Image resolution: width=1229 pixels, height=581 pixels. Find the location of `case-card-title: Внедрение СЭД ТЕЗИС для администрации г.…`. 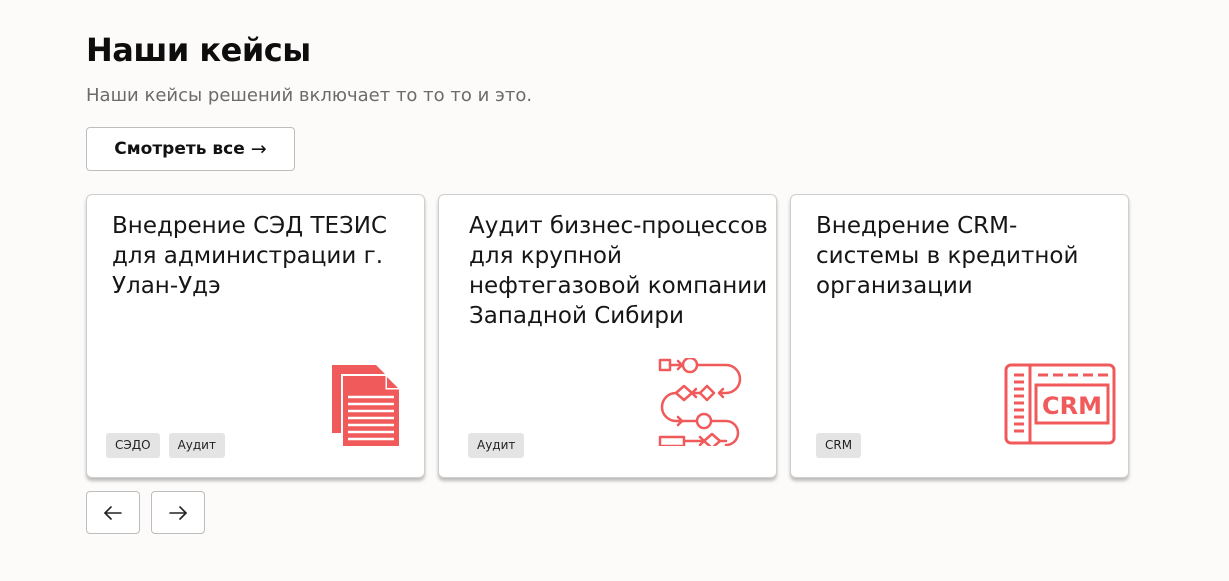

case-card-title: Внедрение СЭД ТЕЗИС для администрации г.… is located at coordinates (250, 256).